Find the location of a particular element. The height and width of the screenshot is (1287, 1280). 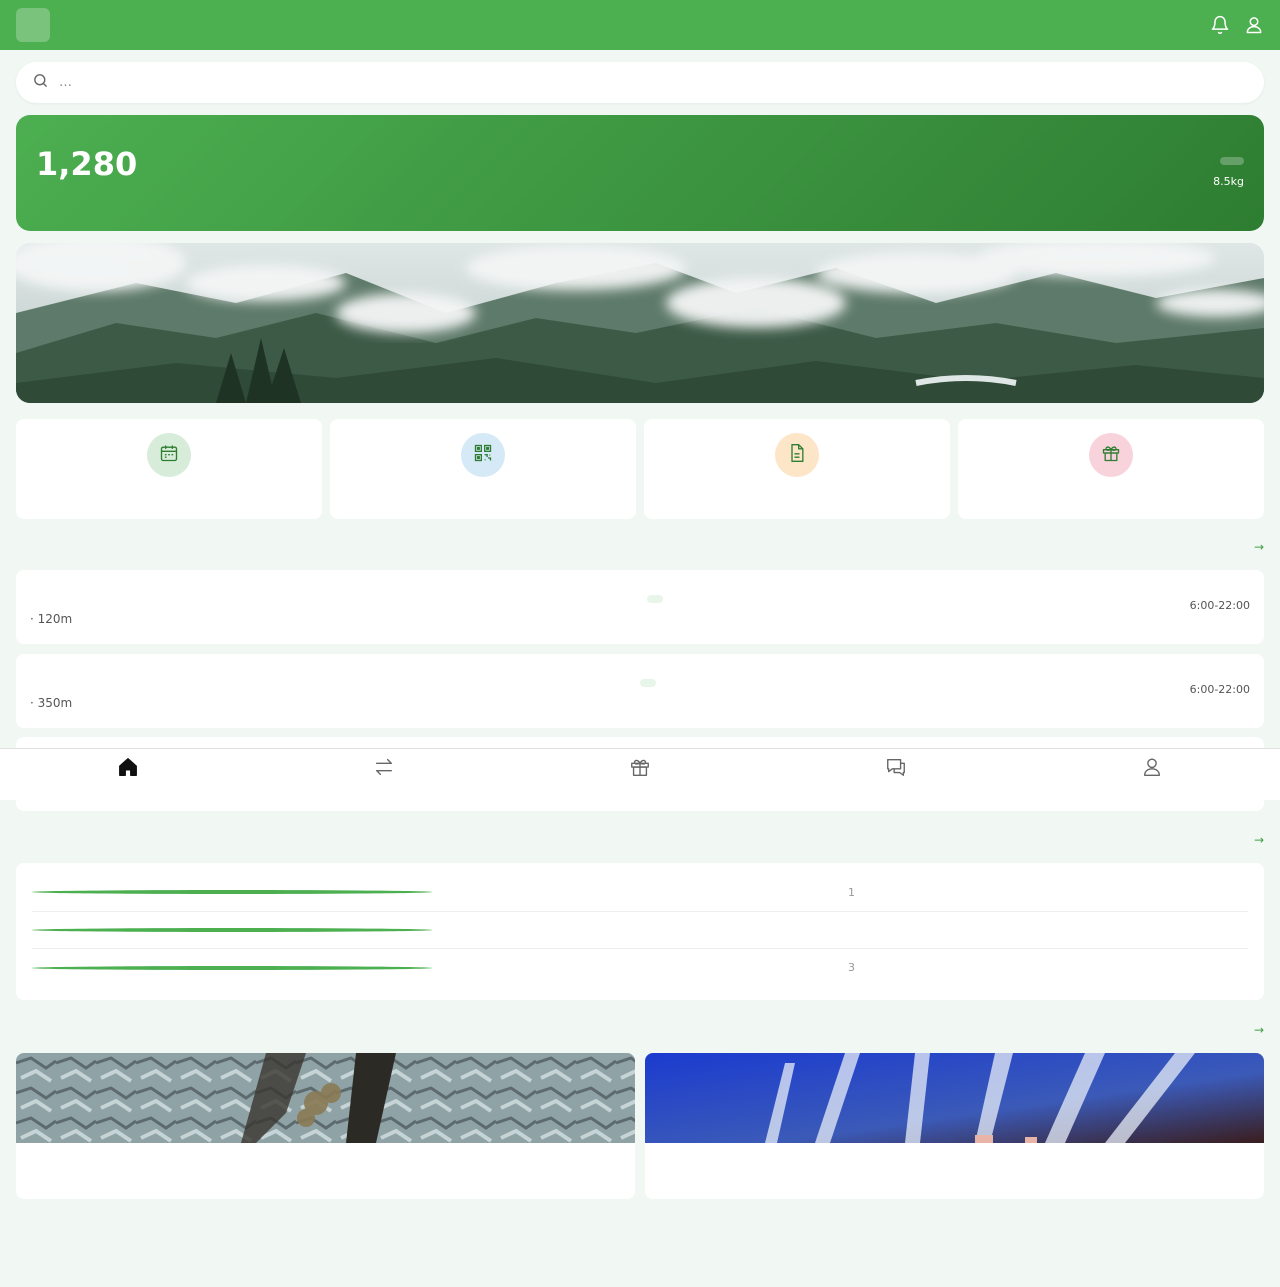

home-icon is located at coordinates (128, 769).